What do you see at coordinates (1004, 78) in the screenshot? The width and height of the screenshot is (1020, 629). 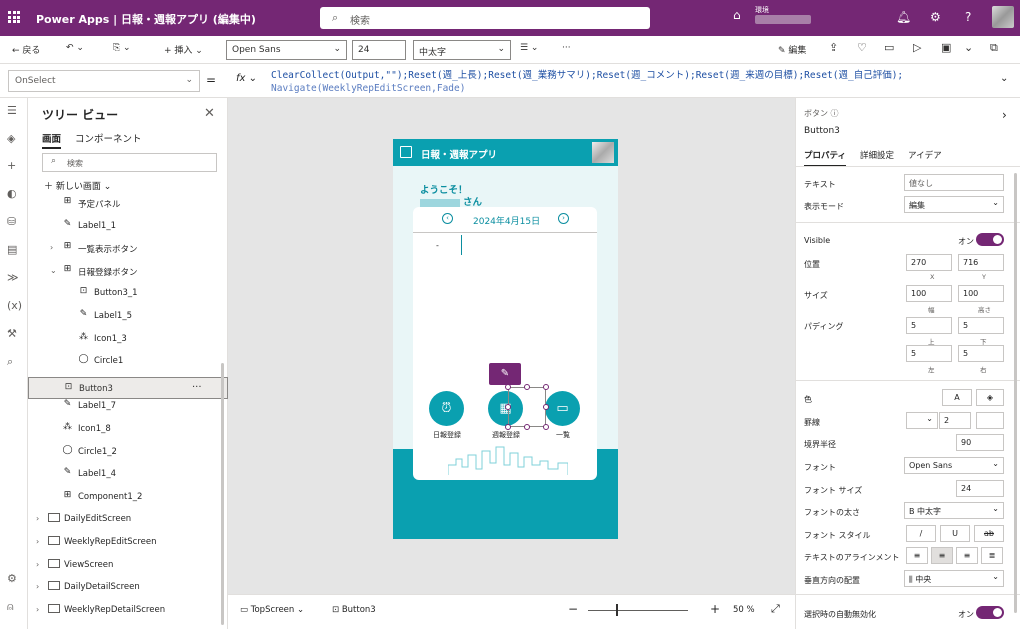 I see `expand-formula-icon: ⌄` at bounding box center [1004, 78].